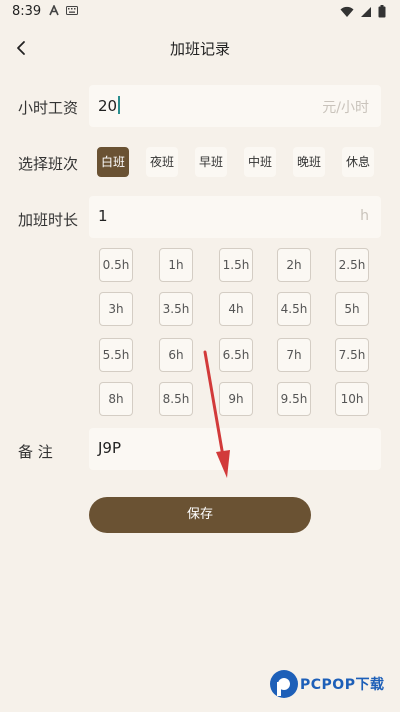 The image size is (400, 712). Describe the element at coordinates (235, 162) in the screenshot. I see `shift-options: 白班 夜班 早班 中班 晚班 休息` at that location.